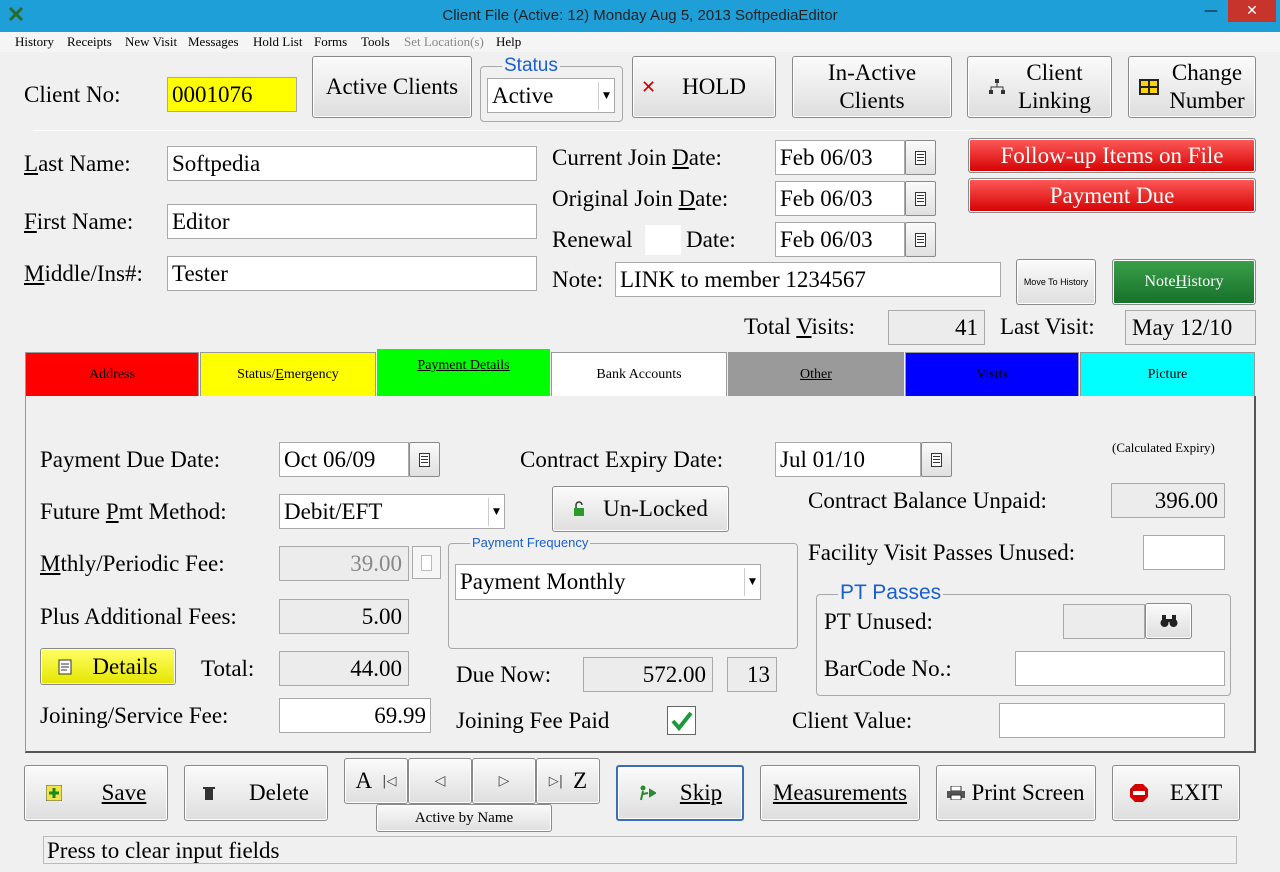 The width and height of the screenshot is (1280, 872). I want to click on original-join-date-field: Feb 06/03, so click(840, 198).